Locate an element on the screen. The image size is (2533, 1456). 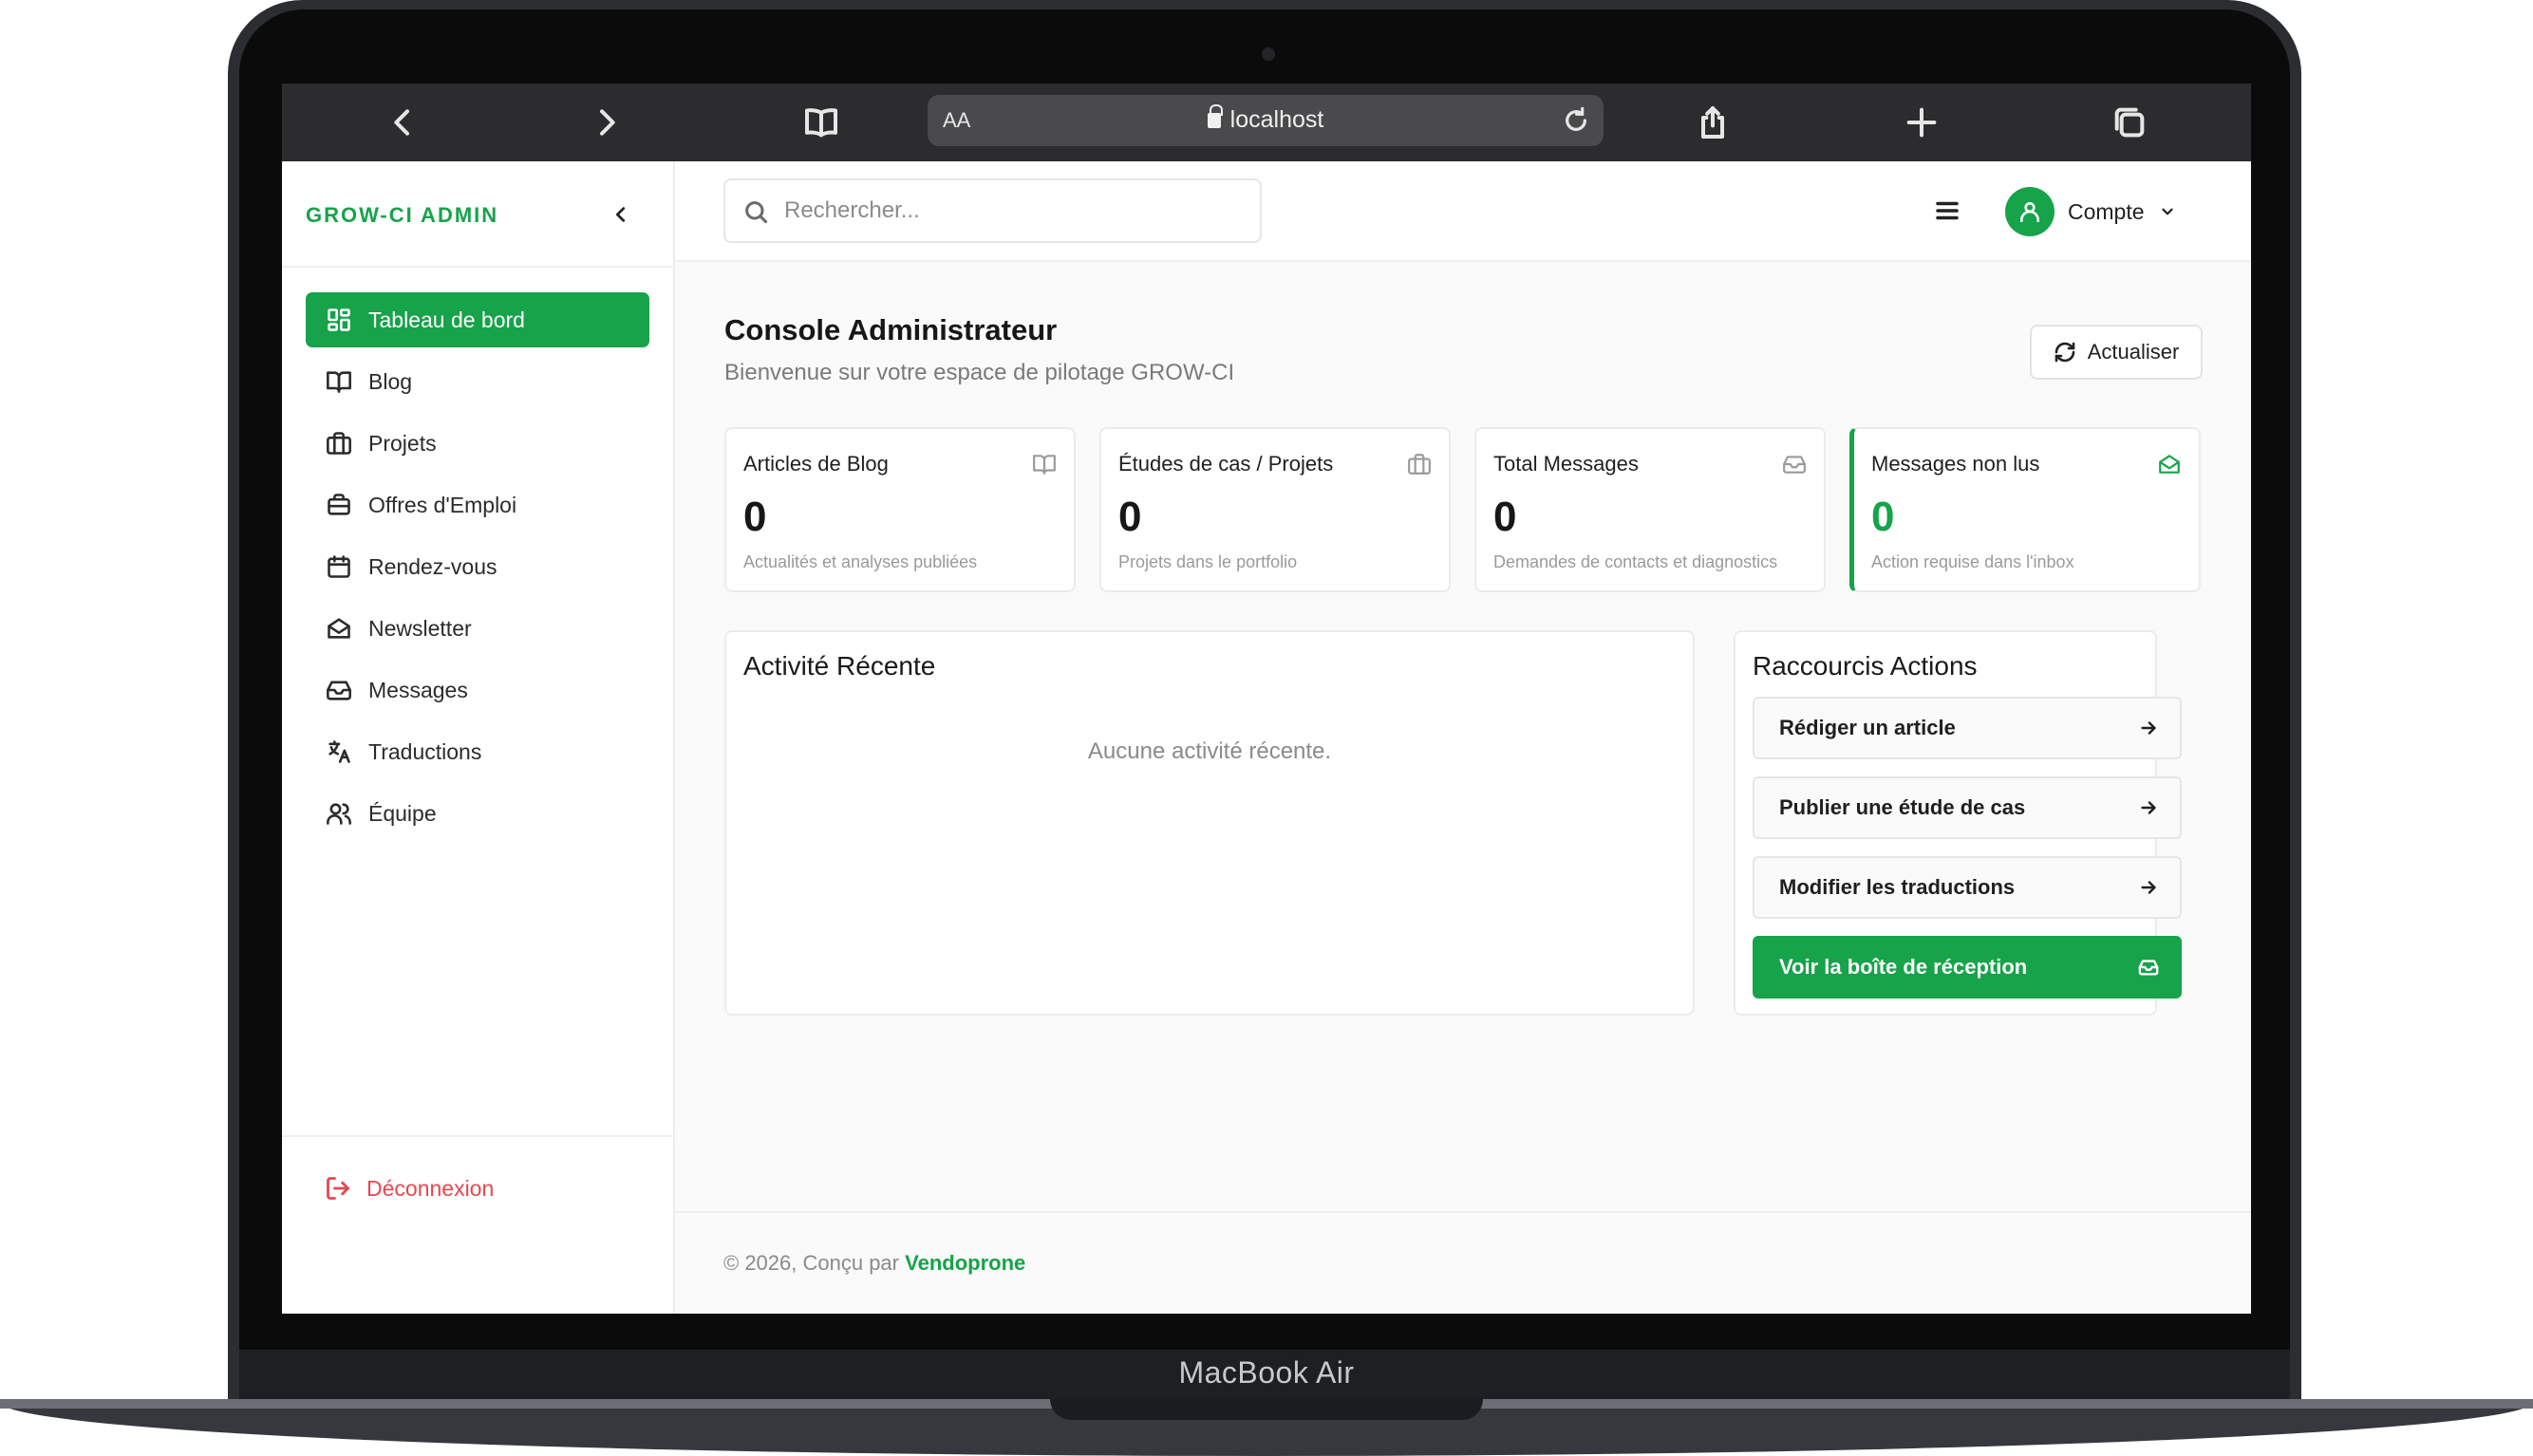
edit-translations-button: Modifier les traductions is located at coordinates (1968, 887).